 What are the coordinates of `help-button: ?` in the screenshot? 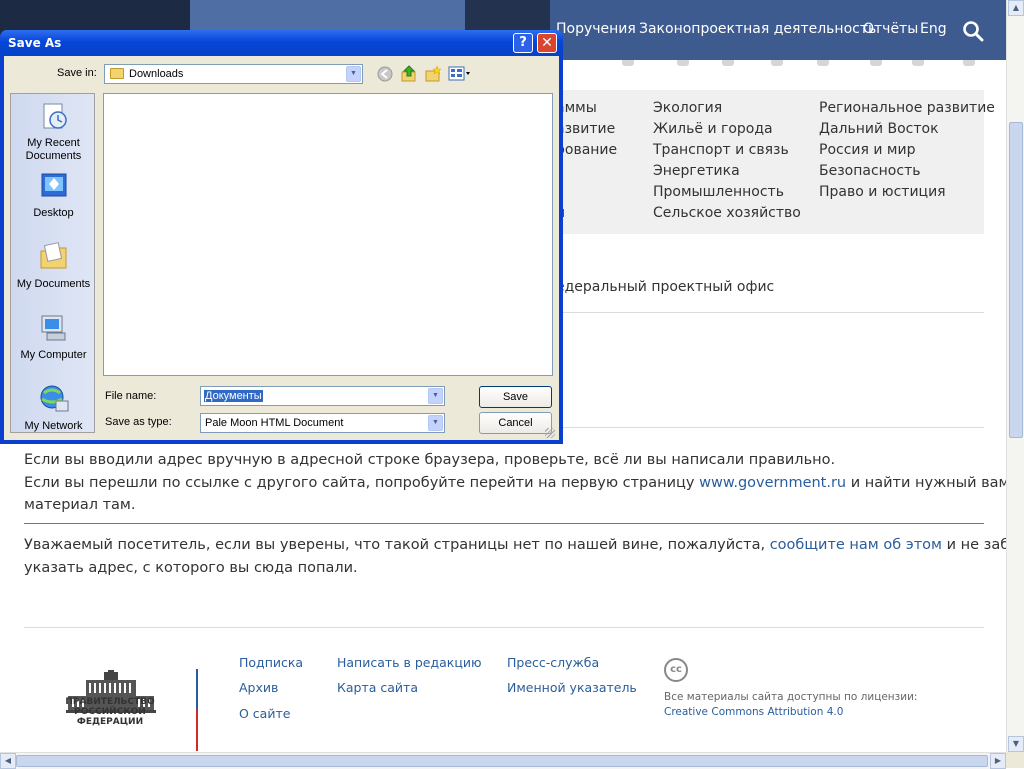 It's located at (523, 43).